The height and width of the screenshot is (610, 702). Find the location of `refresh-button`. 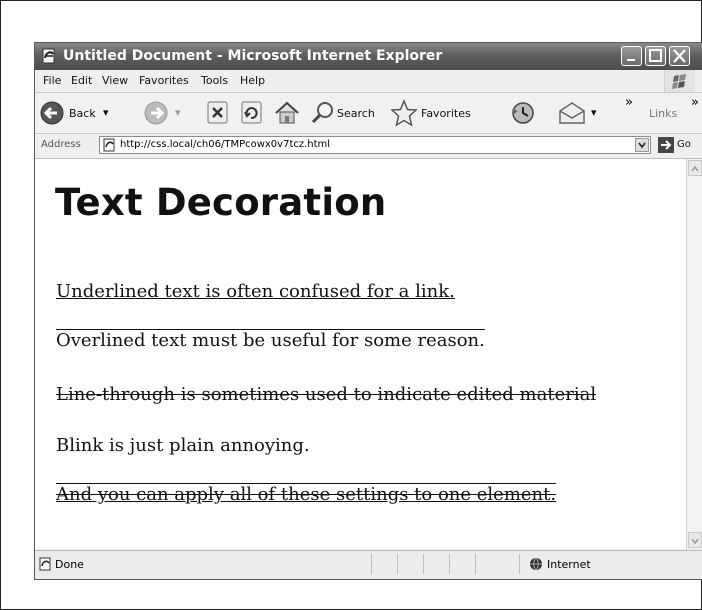

refresh-button is located at coordinates (252, 113).